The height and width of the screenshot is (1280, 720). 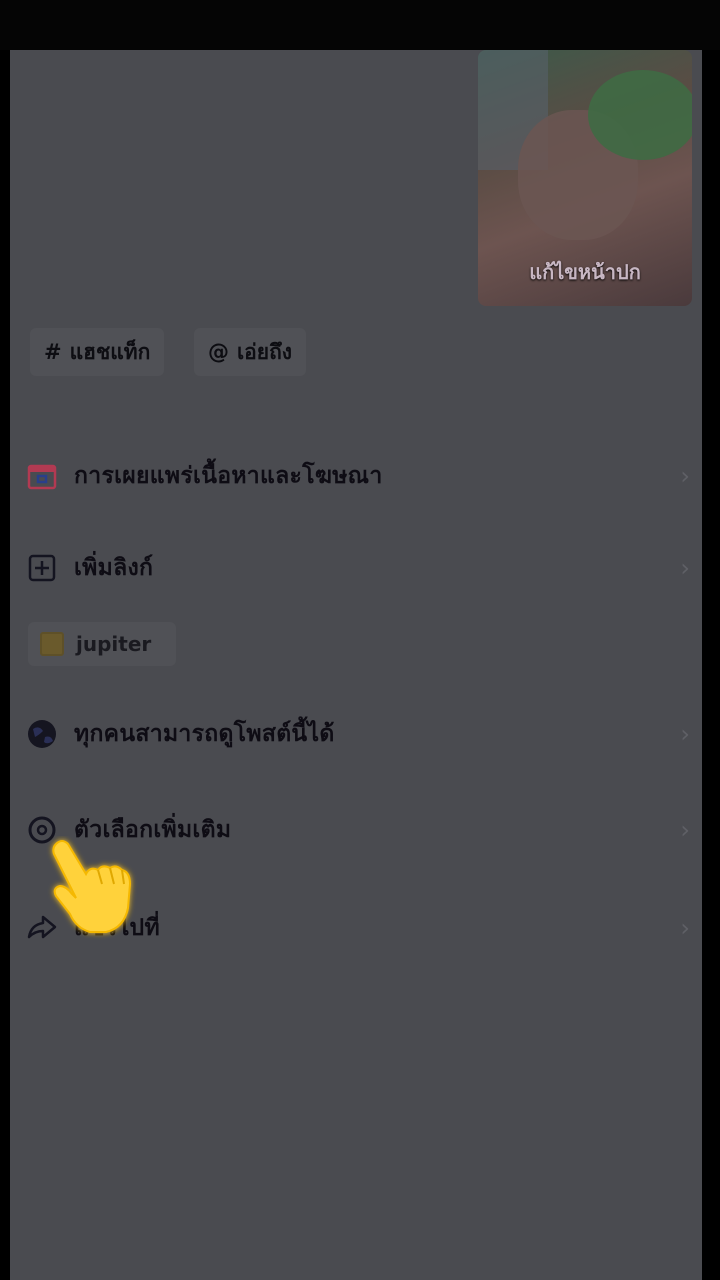 I want to click on hashtag-label: แฮชแท็ก, so click(x=110, y=351).